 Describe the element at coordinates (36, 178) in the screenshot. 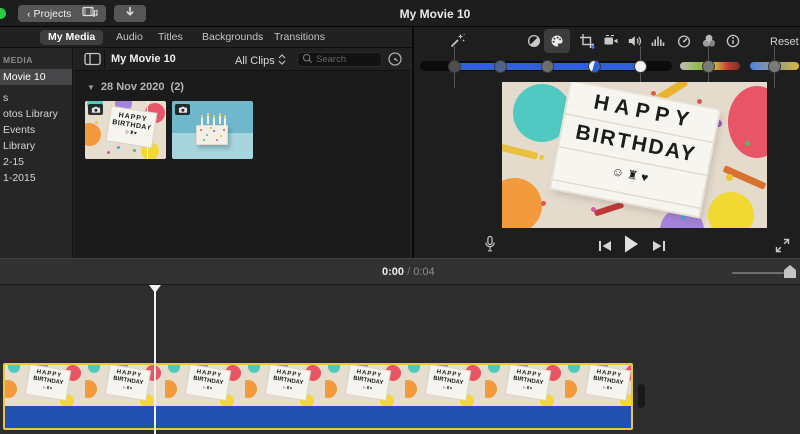

I see `sidebar-item-1-2015: 1-2015` at that location.